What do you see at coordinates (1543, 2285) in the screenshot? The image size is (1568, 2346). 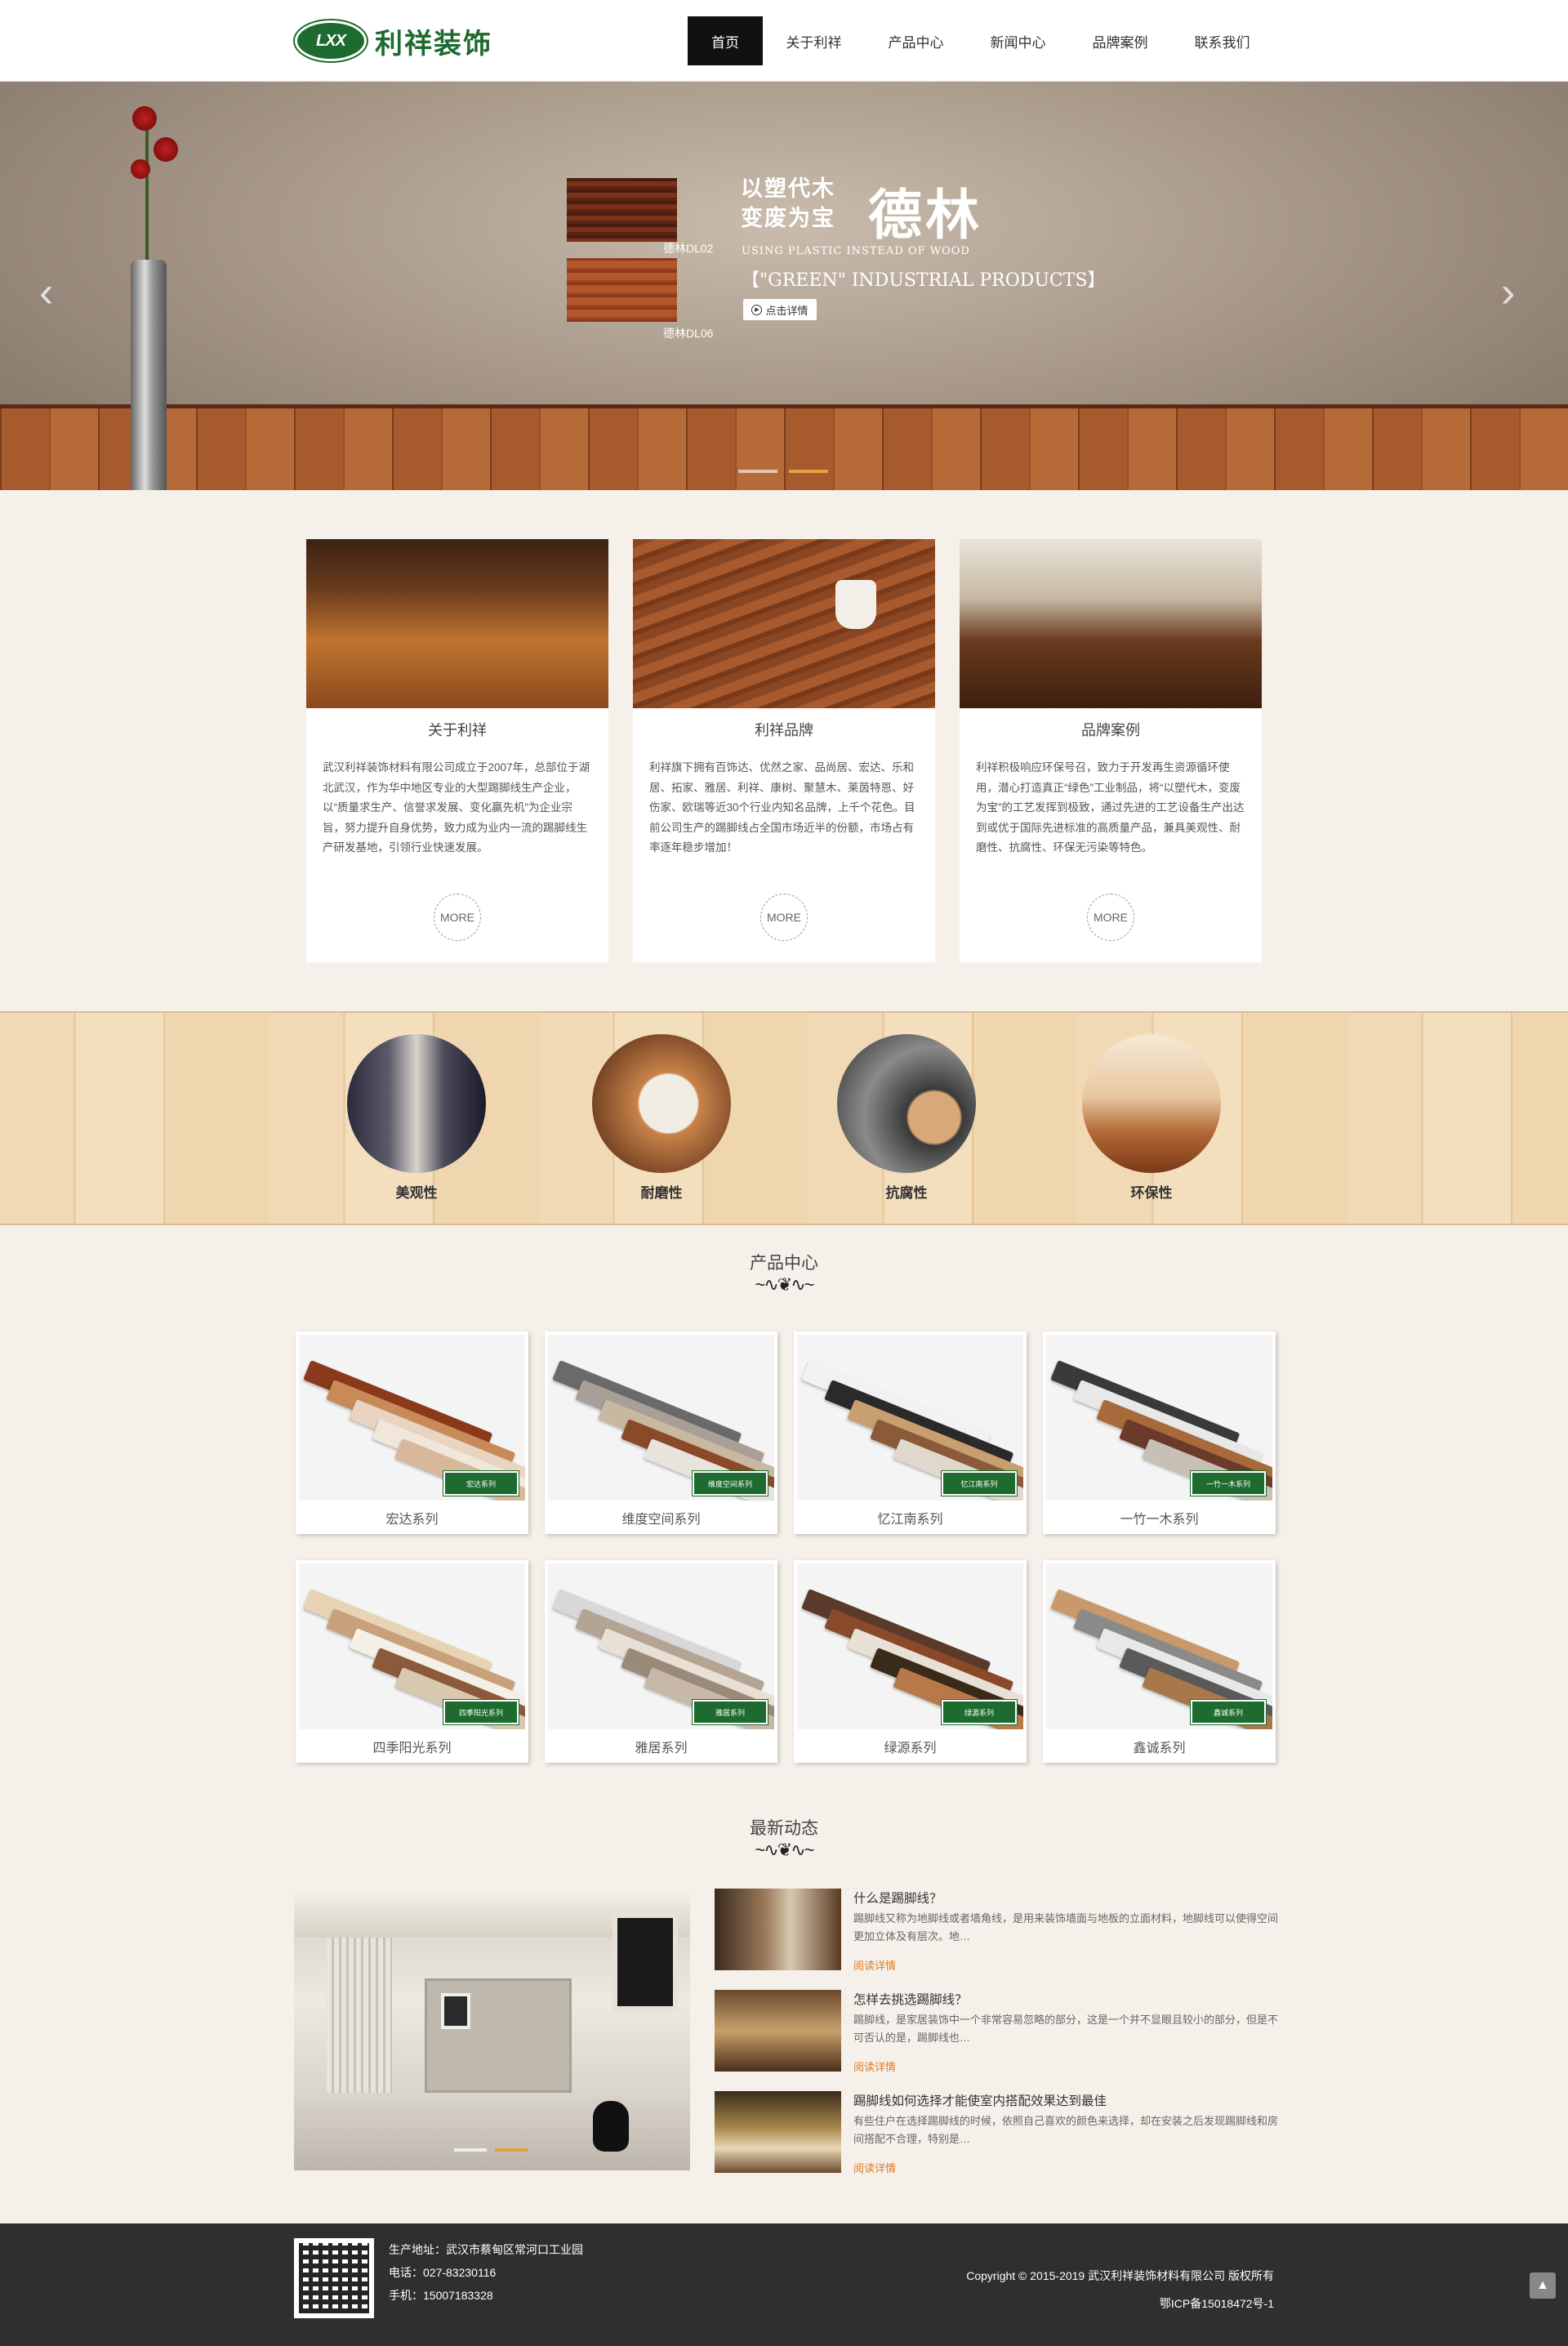 I see `arrow-up-icon: ▲` at bounding box center [1543, 2285].